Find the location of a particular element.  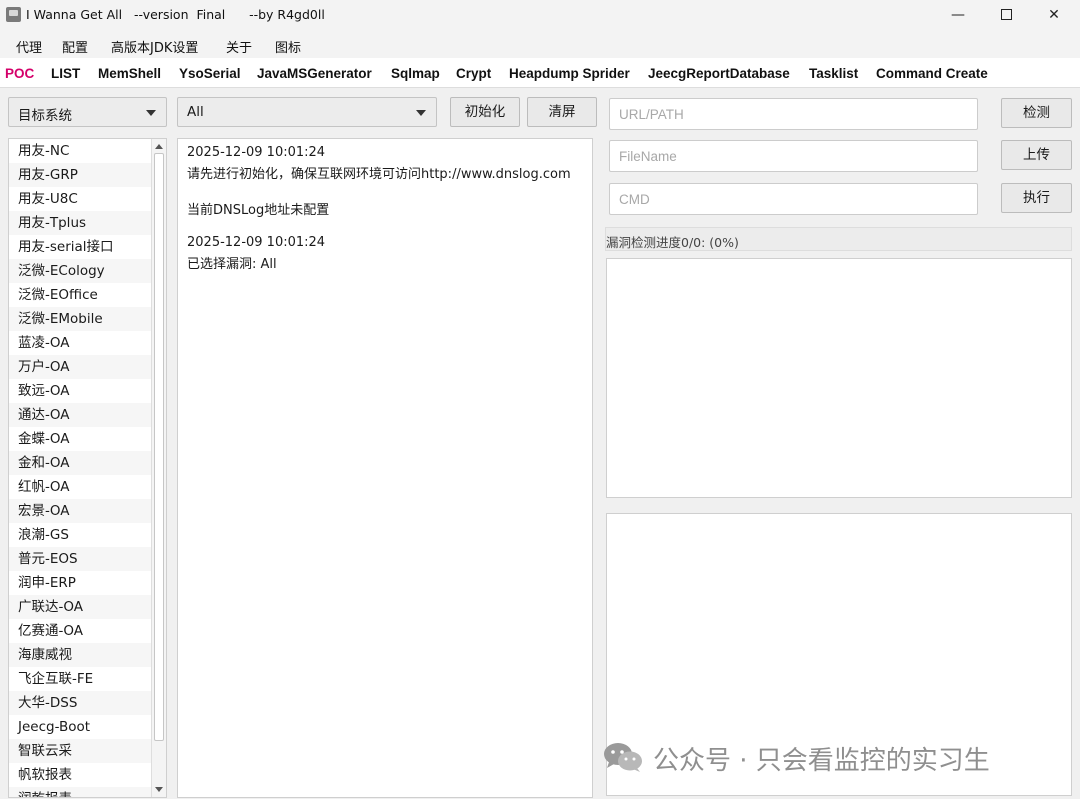

url-field is located at coordinates (793, 114).